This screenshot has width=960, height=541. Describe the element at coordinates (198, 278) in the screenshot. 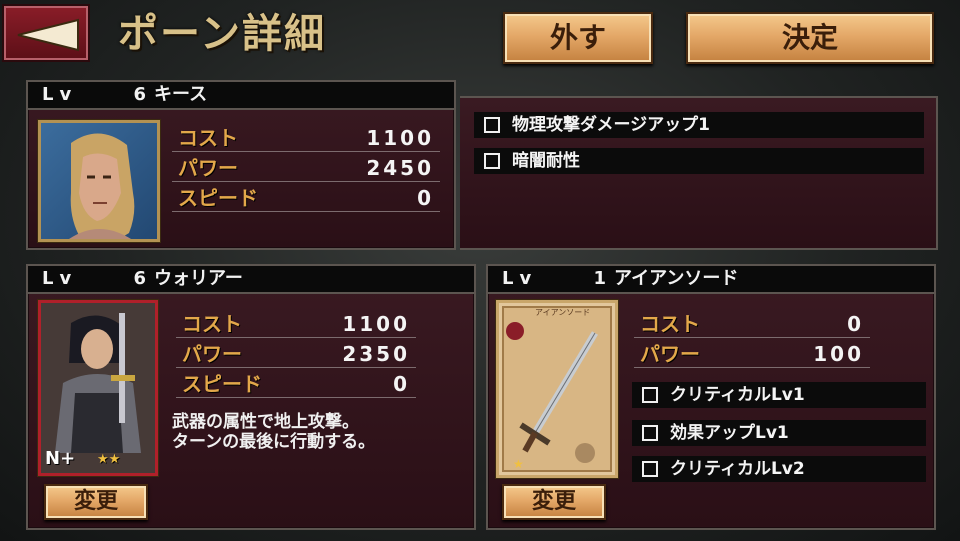

I see `job-name: ウォリアー` at that location.